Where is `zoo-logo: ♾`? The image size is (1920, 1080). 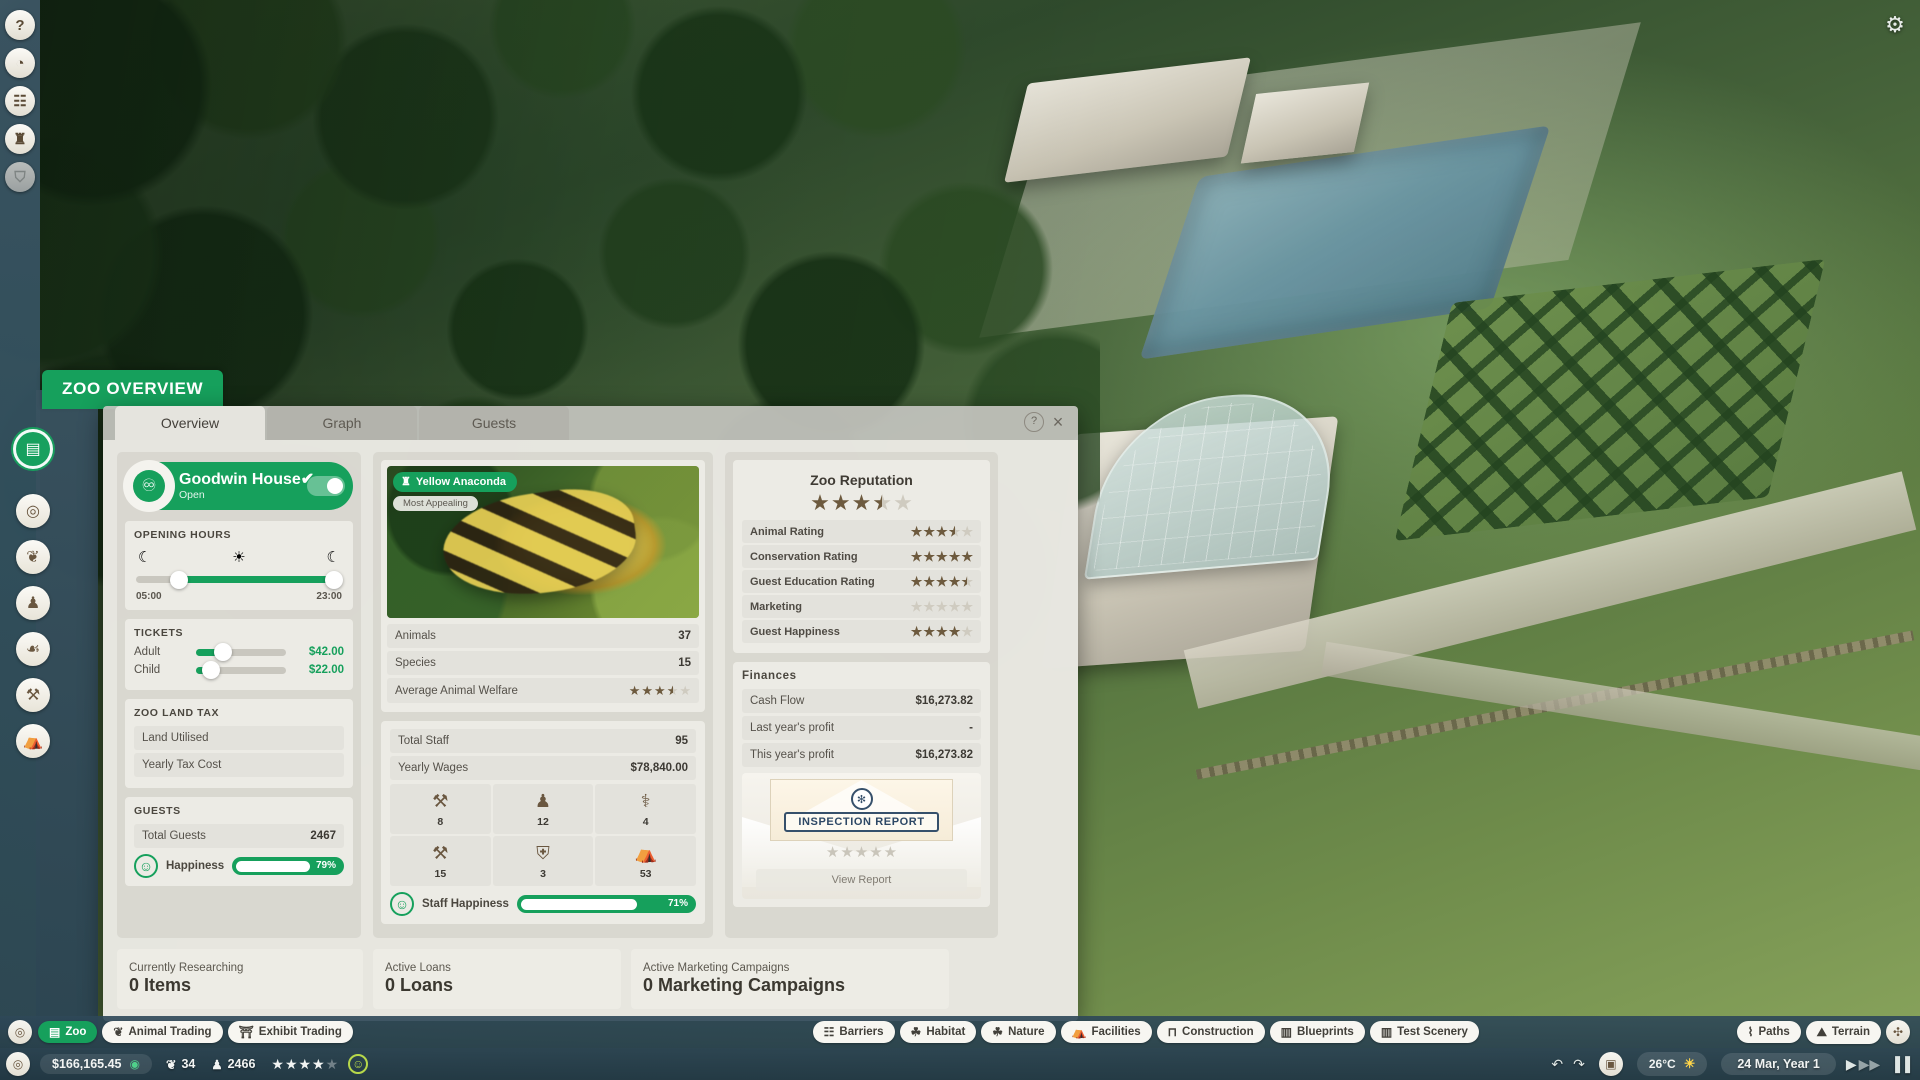 zoo-logo: ♾ is located at coordinates (149, 486).